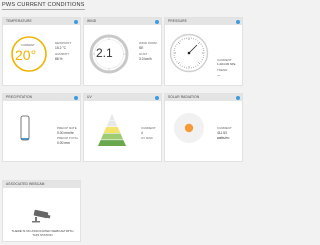  What do you see at coordinates (141, 48) in the screenshot?
I see `wind-direction-value: SE` at bounding box center [141, 48].